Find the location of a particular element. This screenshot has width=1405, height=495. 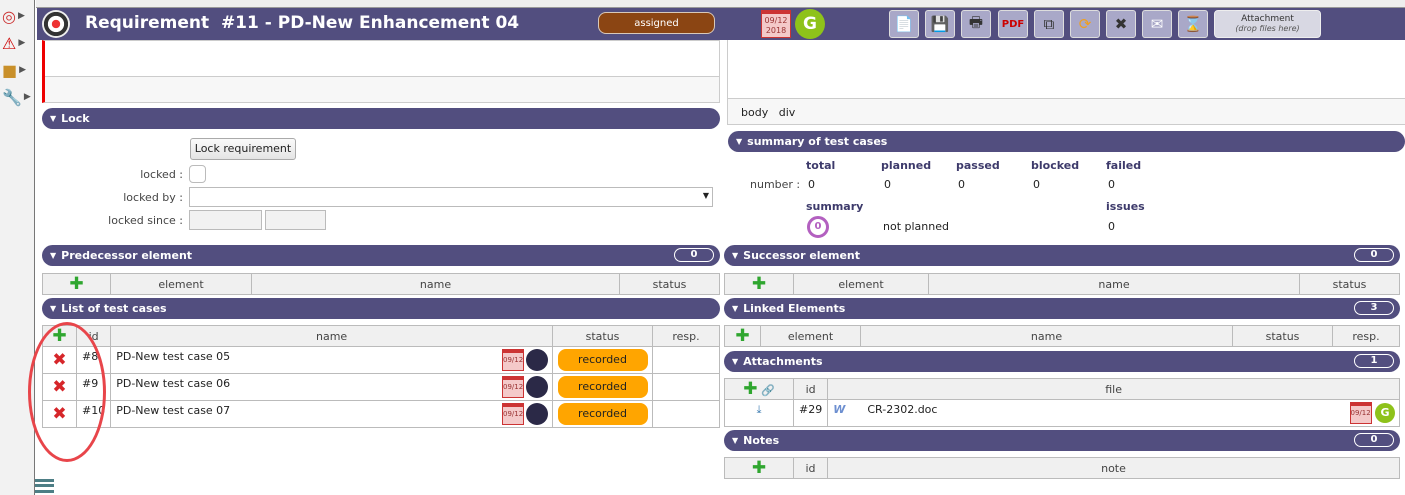

locked-by-label: locked by : is located at coordinates (153, 197).